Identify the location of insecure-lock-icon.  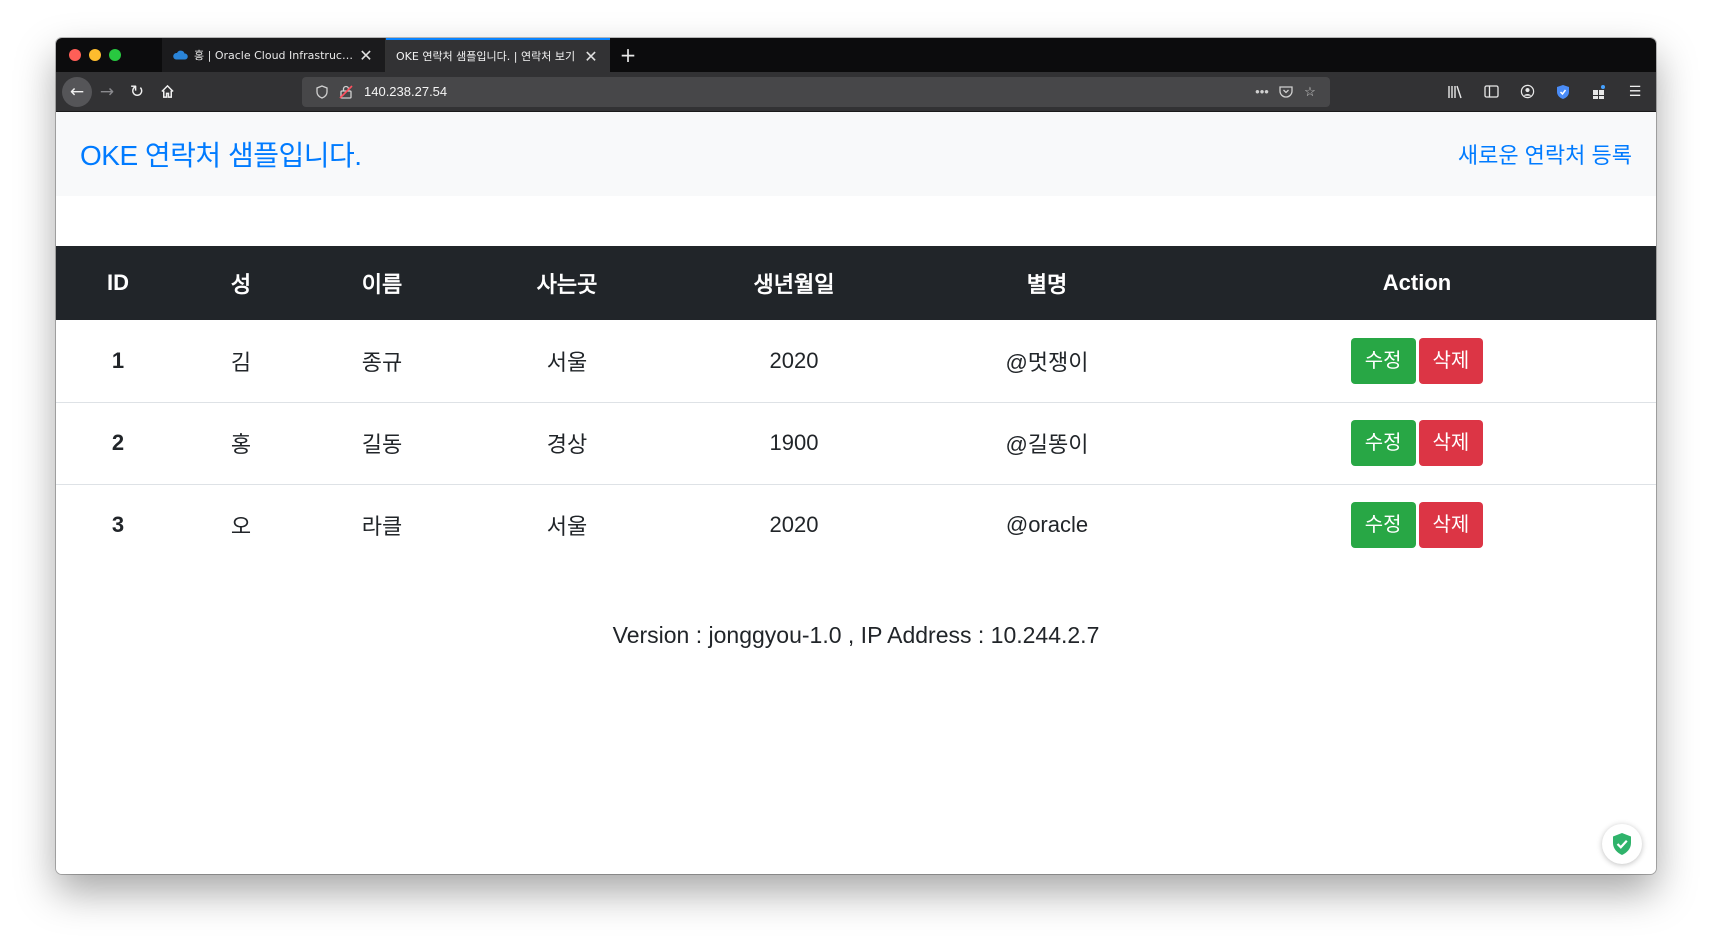
(346, 91).